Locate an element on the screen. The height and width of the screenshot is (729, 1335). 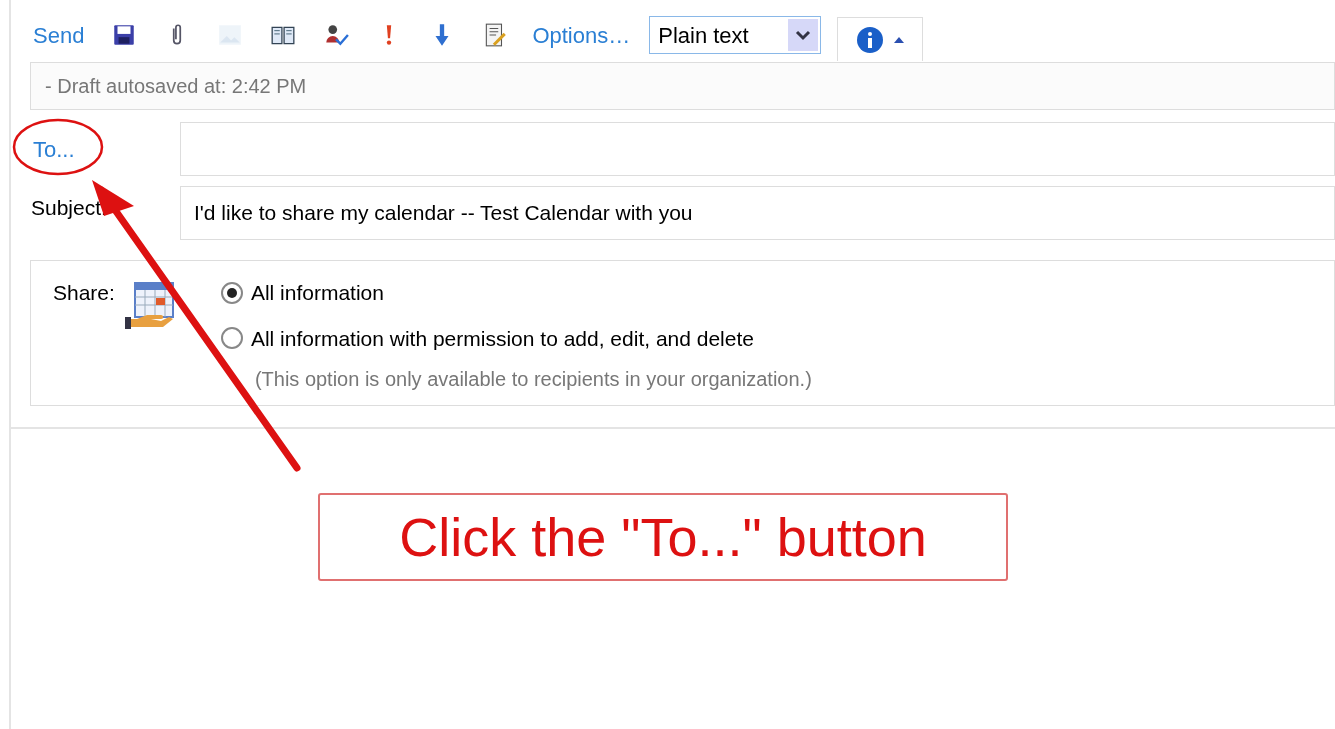
send-link: Send is located at coordinates (59, 35).